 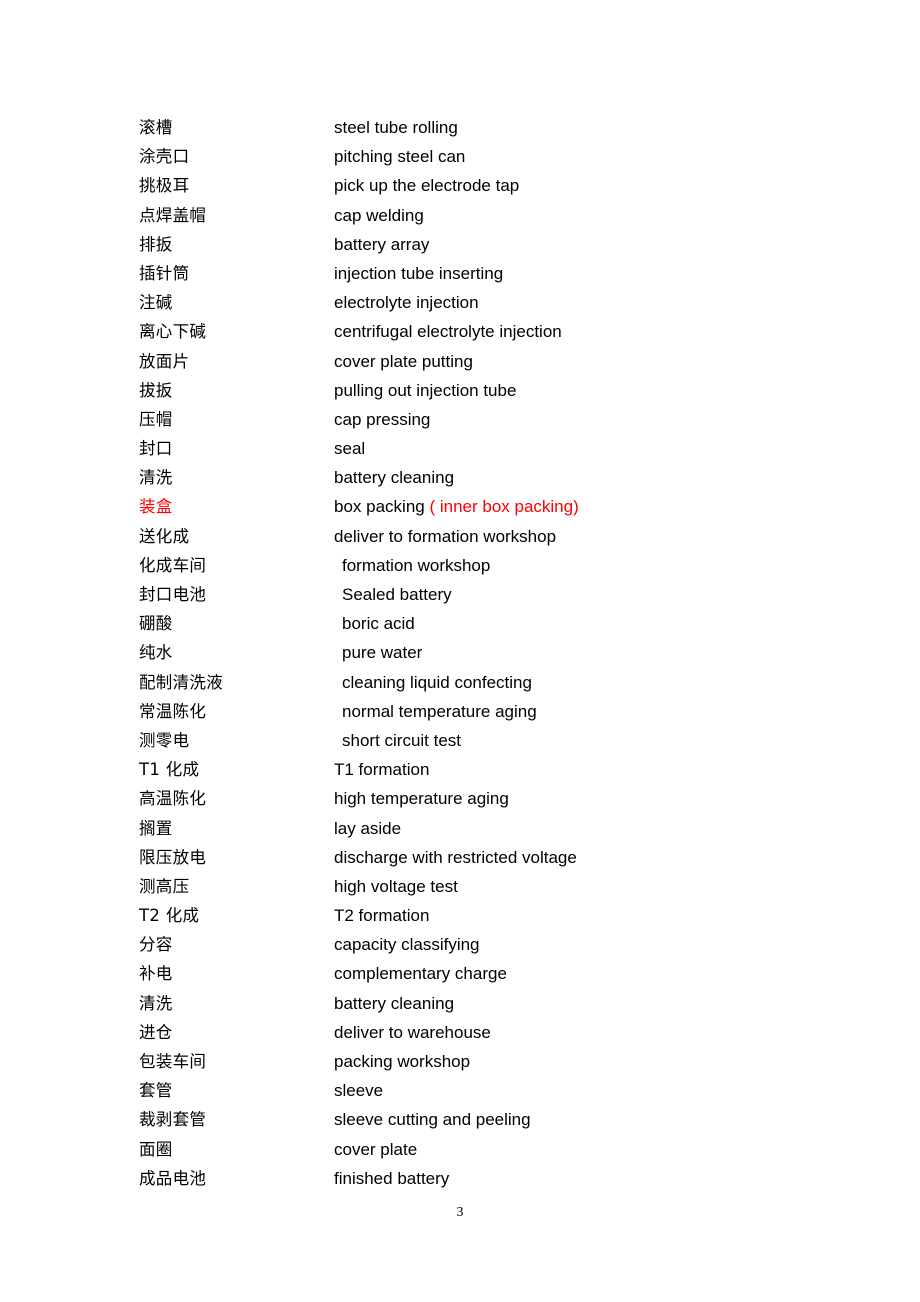 I want to click on glossary-term-english: cap pressing, so click(x=382, y=419).